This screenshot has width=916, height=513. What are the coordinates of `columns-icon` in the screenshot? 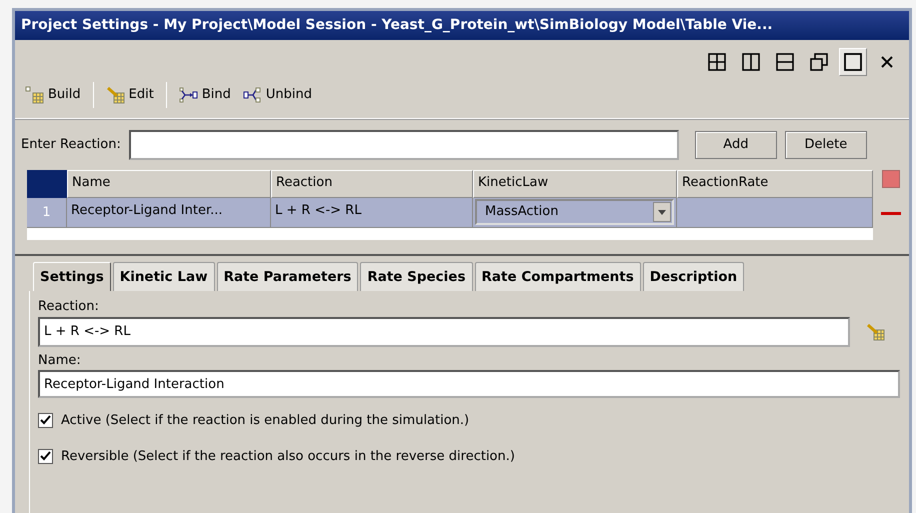 It's located at (751, 62).